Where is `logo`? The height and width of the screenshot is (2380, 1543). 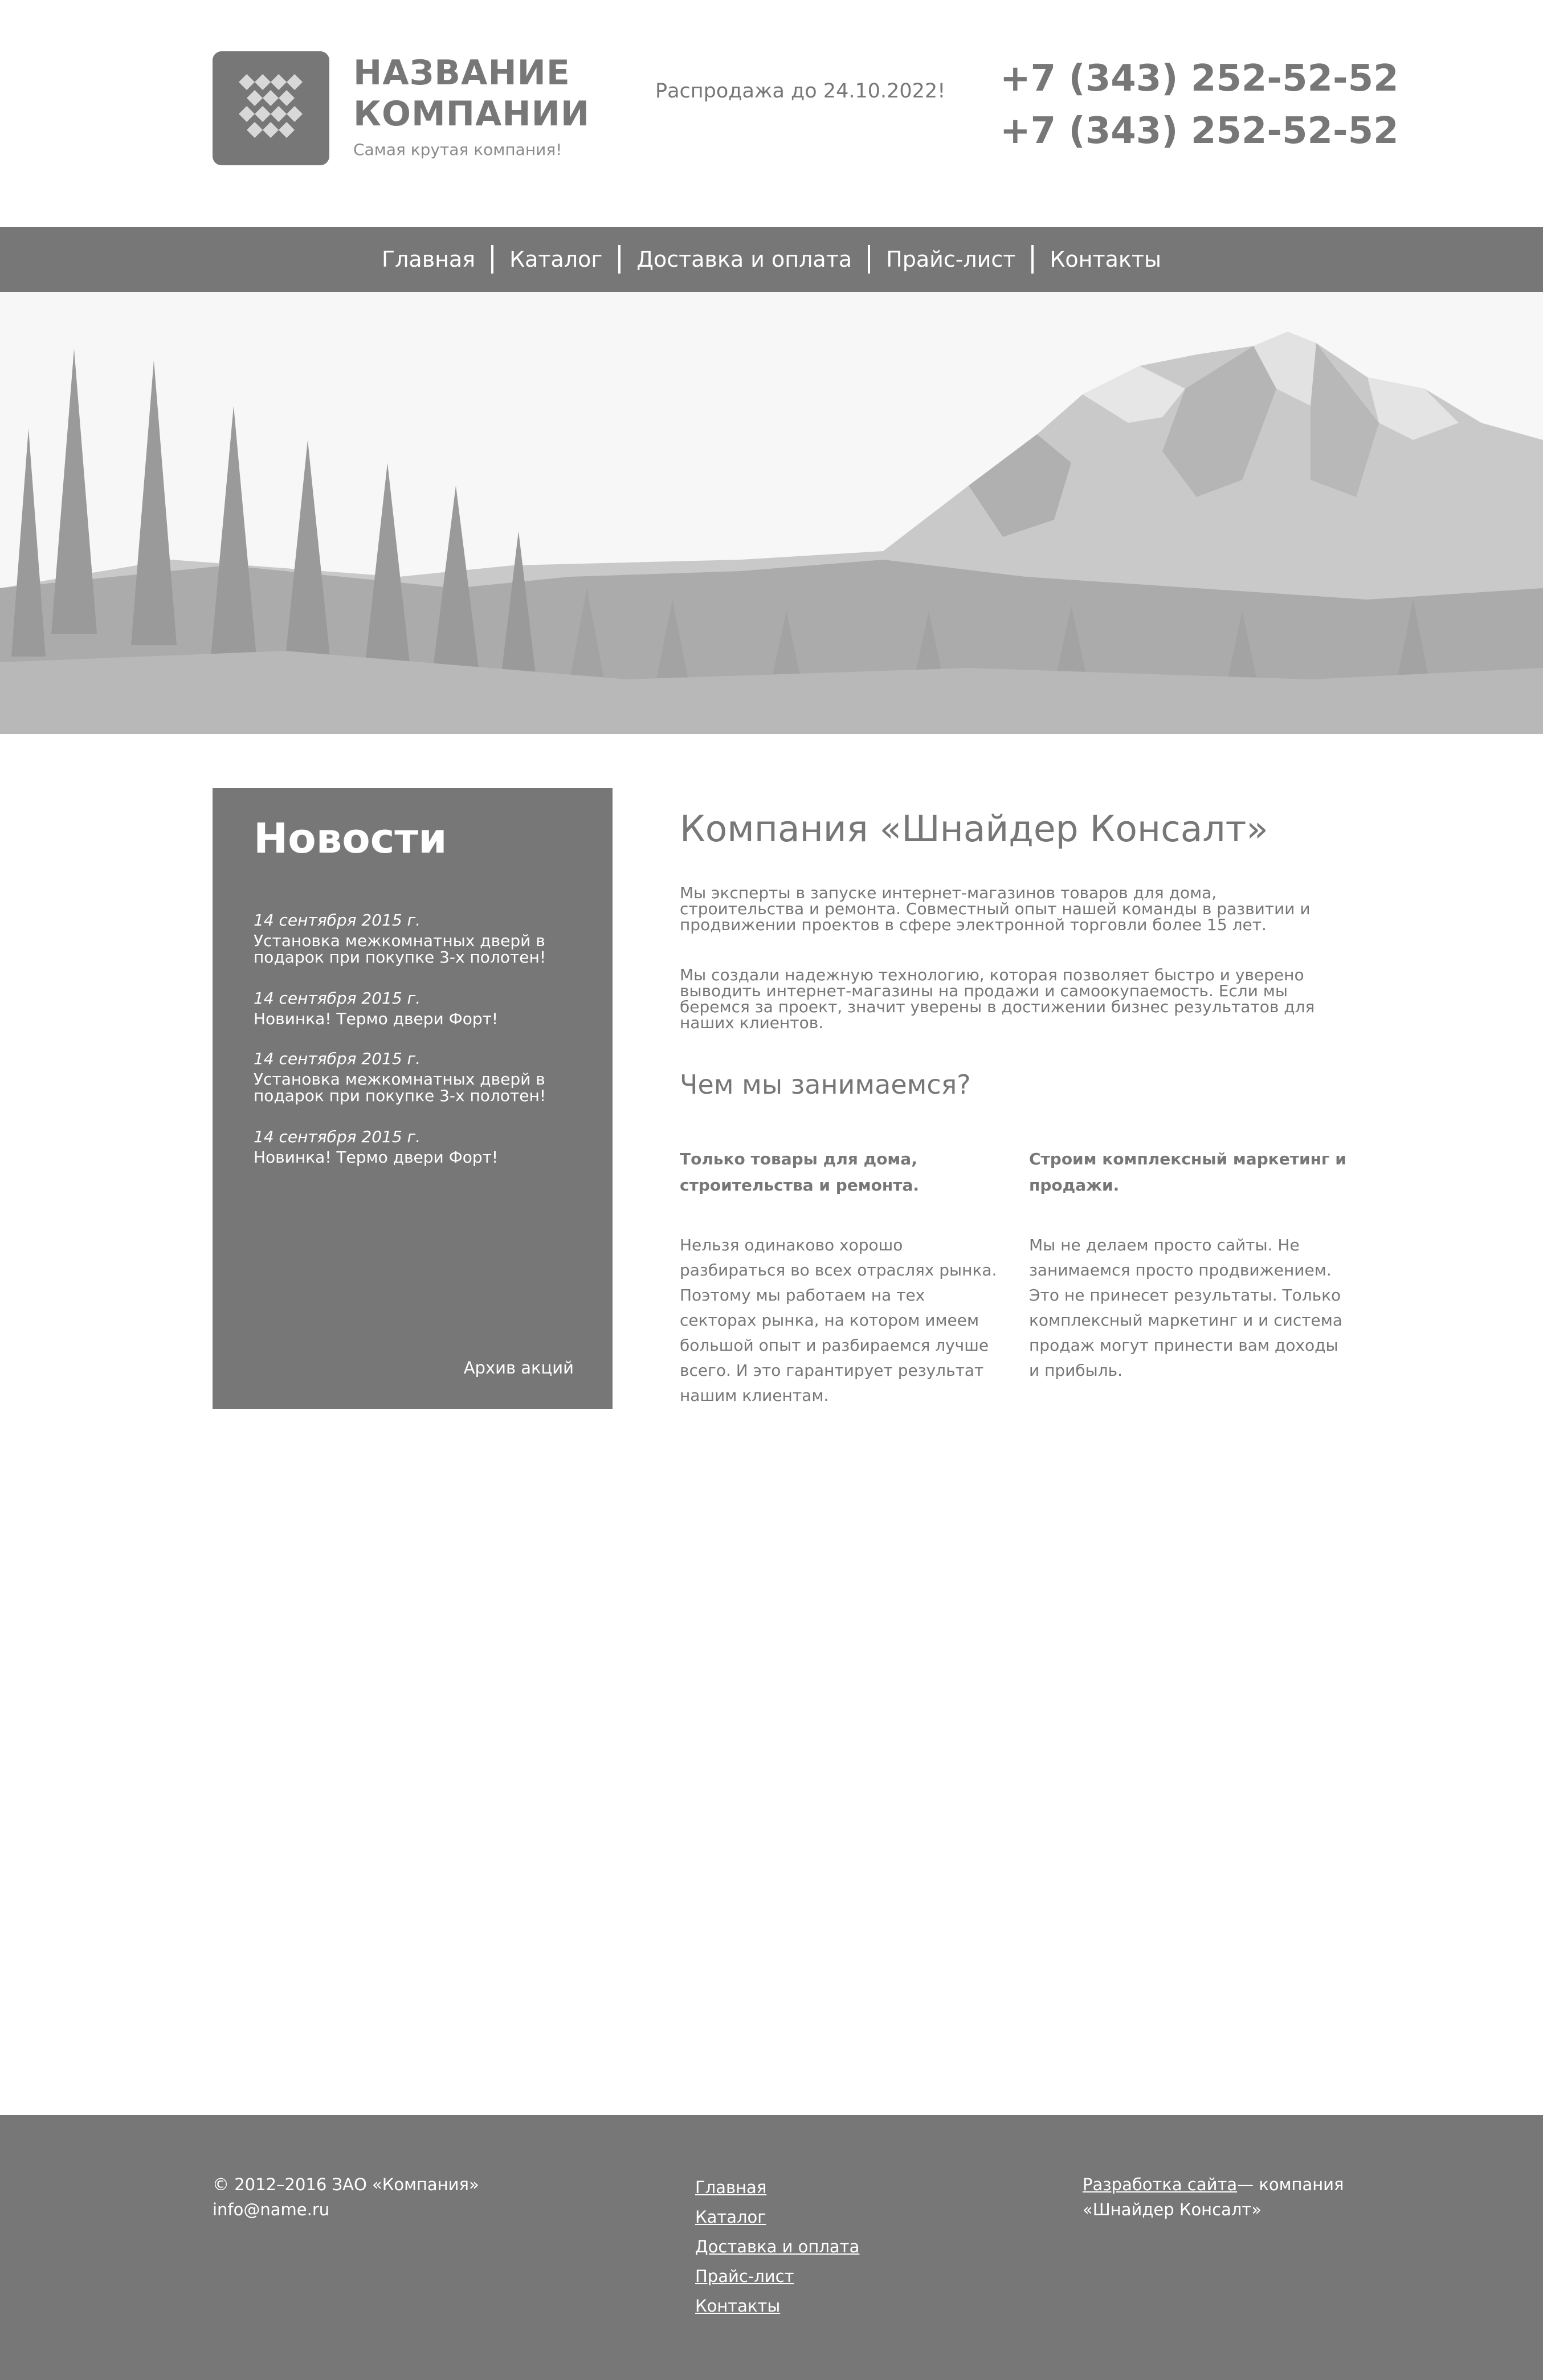 logo is located at coordinates (271, 108).